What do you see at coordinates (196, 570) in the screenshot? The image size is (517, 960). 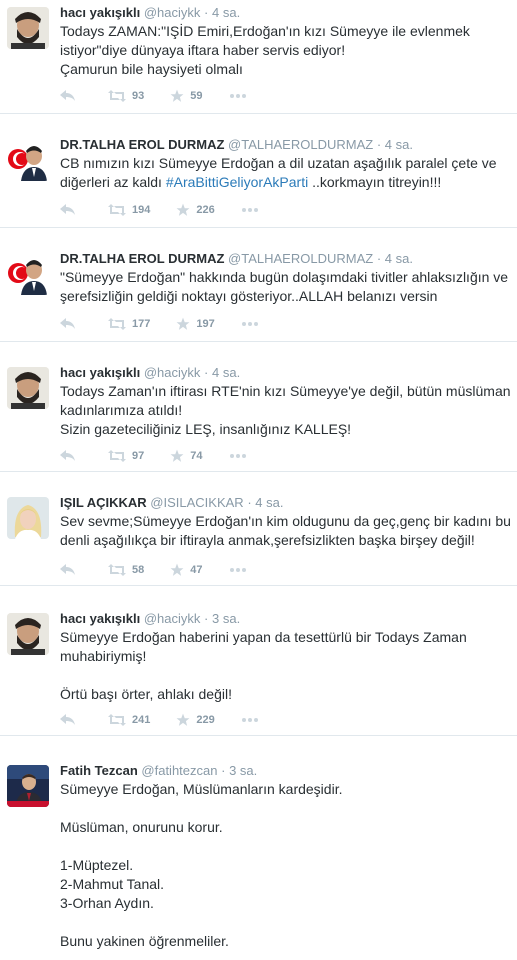 I see `favorite-count: 47` at bounding box center [196, 570].